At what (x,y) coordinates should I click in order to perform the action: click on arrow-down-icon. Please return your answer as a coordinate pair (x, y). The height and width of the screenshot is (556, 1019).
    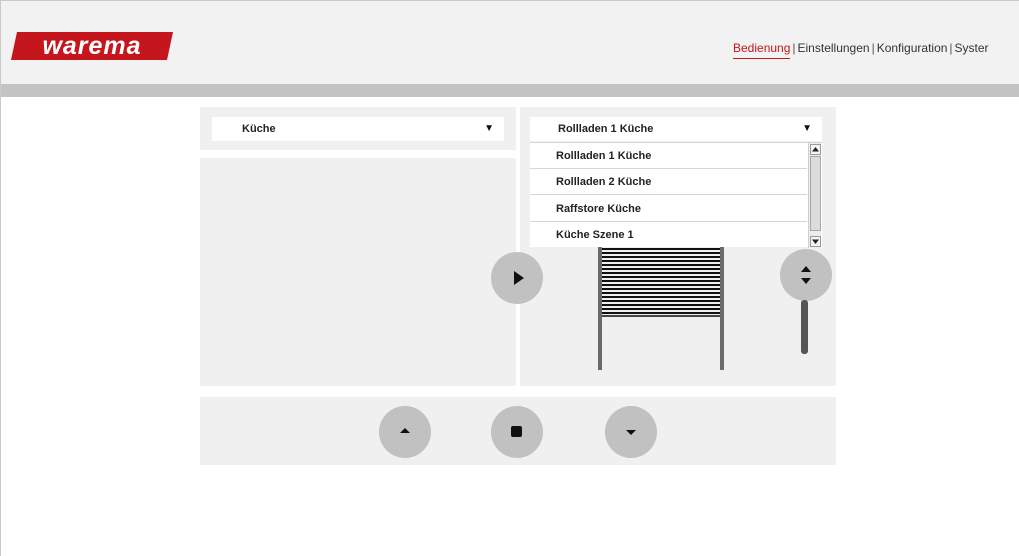
    Looking at the image, I should click on (631, 432).